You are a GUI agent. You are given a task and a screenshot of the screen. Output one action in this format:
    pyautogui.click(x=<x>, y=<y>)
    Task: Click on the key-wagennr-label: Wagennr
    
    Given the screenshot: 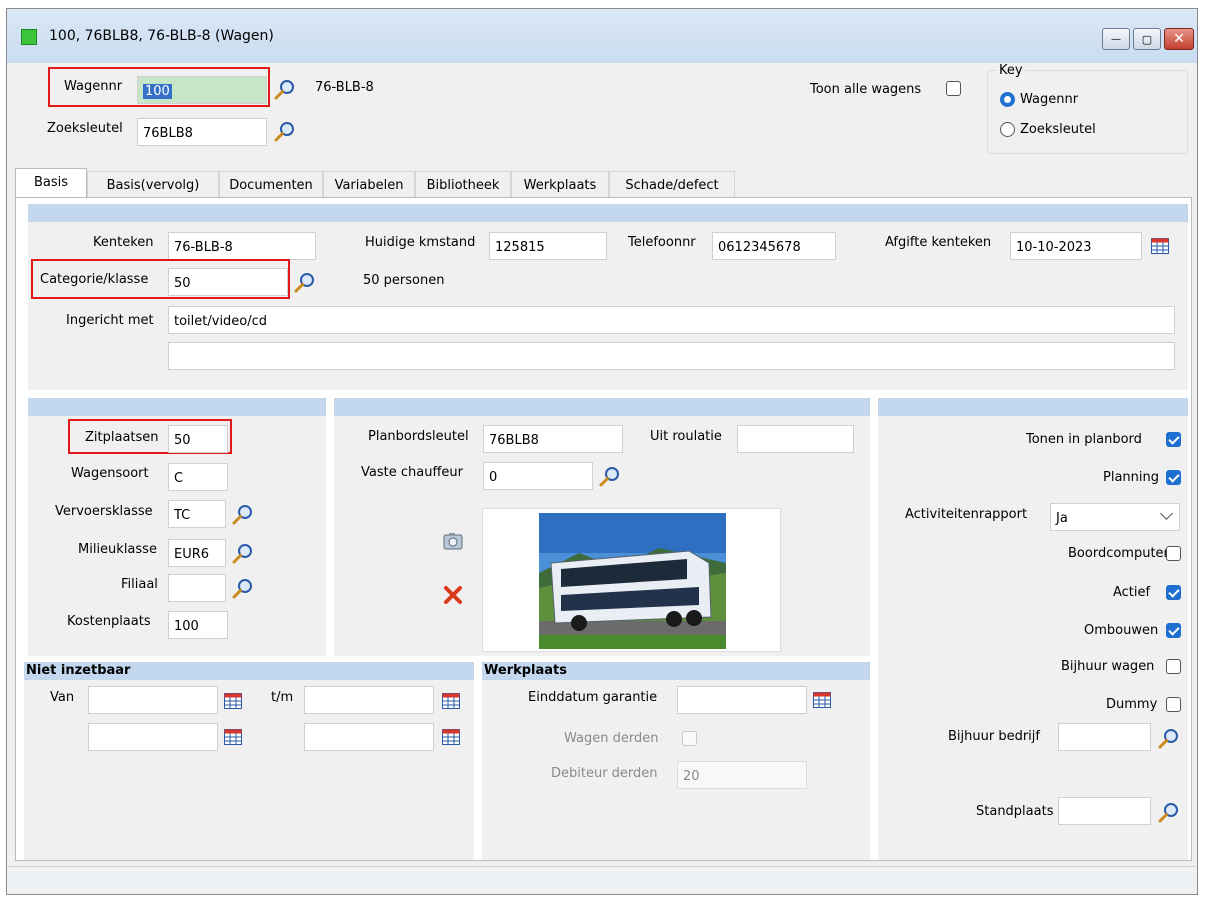 What is the action you would take?
    pyautogui.click(x=1049, y=99)
    